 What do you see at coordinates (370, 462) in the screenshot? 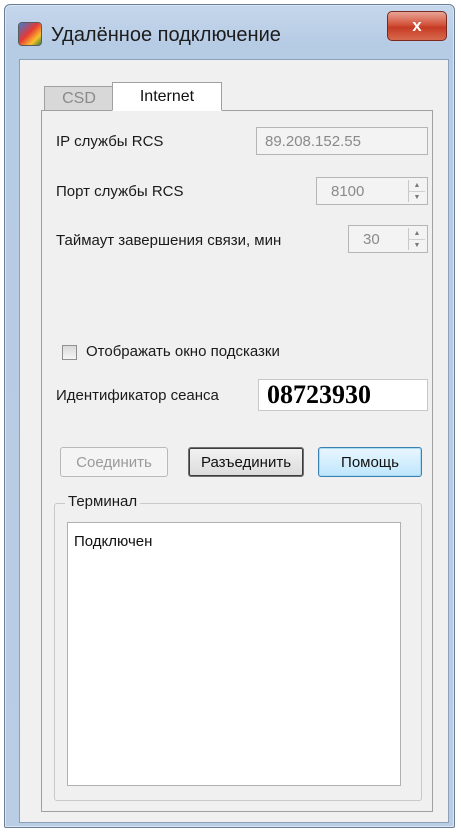
I see `help-button: Помощь` at bounding box center [370, 462].